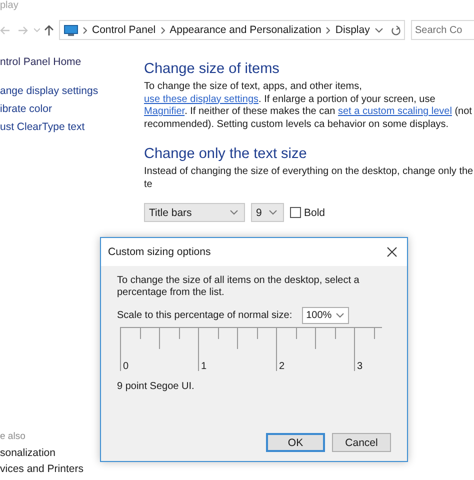  Describe the element at coordinates (212, 69) in the screenshot. I see `section-heading: Change size of items` at that location.